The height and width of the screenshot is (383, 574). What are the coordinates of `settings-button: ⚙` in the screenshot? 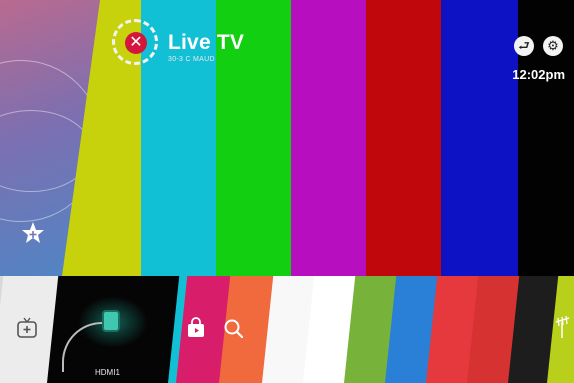 It's located at (553, 46).